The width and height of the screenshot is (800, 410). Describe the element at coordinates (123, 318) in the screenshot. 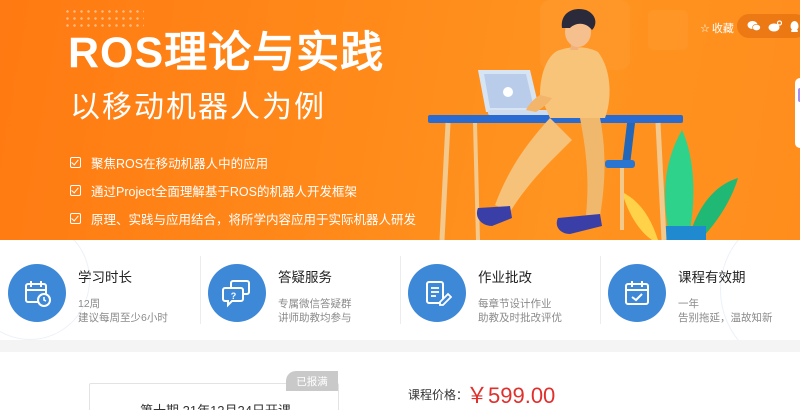

I see `feature-desc: 建议每周至少6小时` at that location.